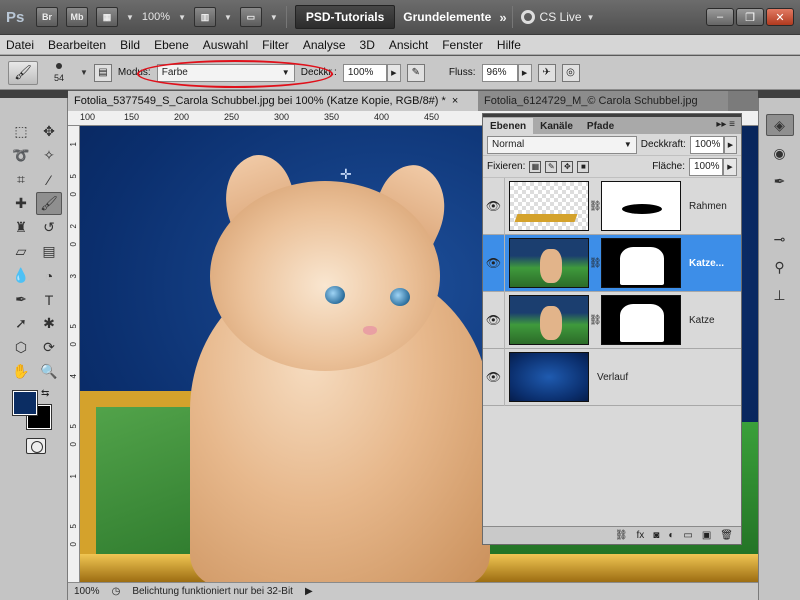 This screenshot has height=600, width=800. Describe the element at coordinates (49, 323) in the screenshot. I see `shape-tool: ✱` at that location.